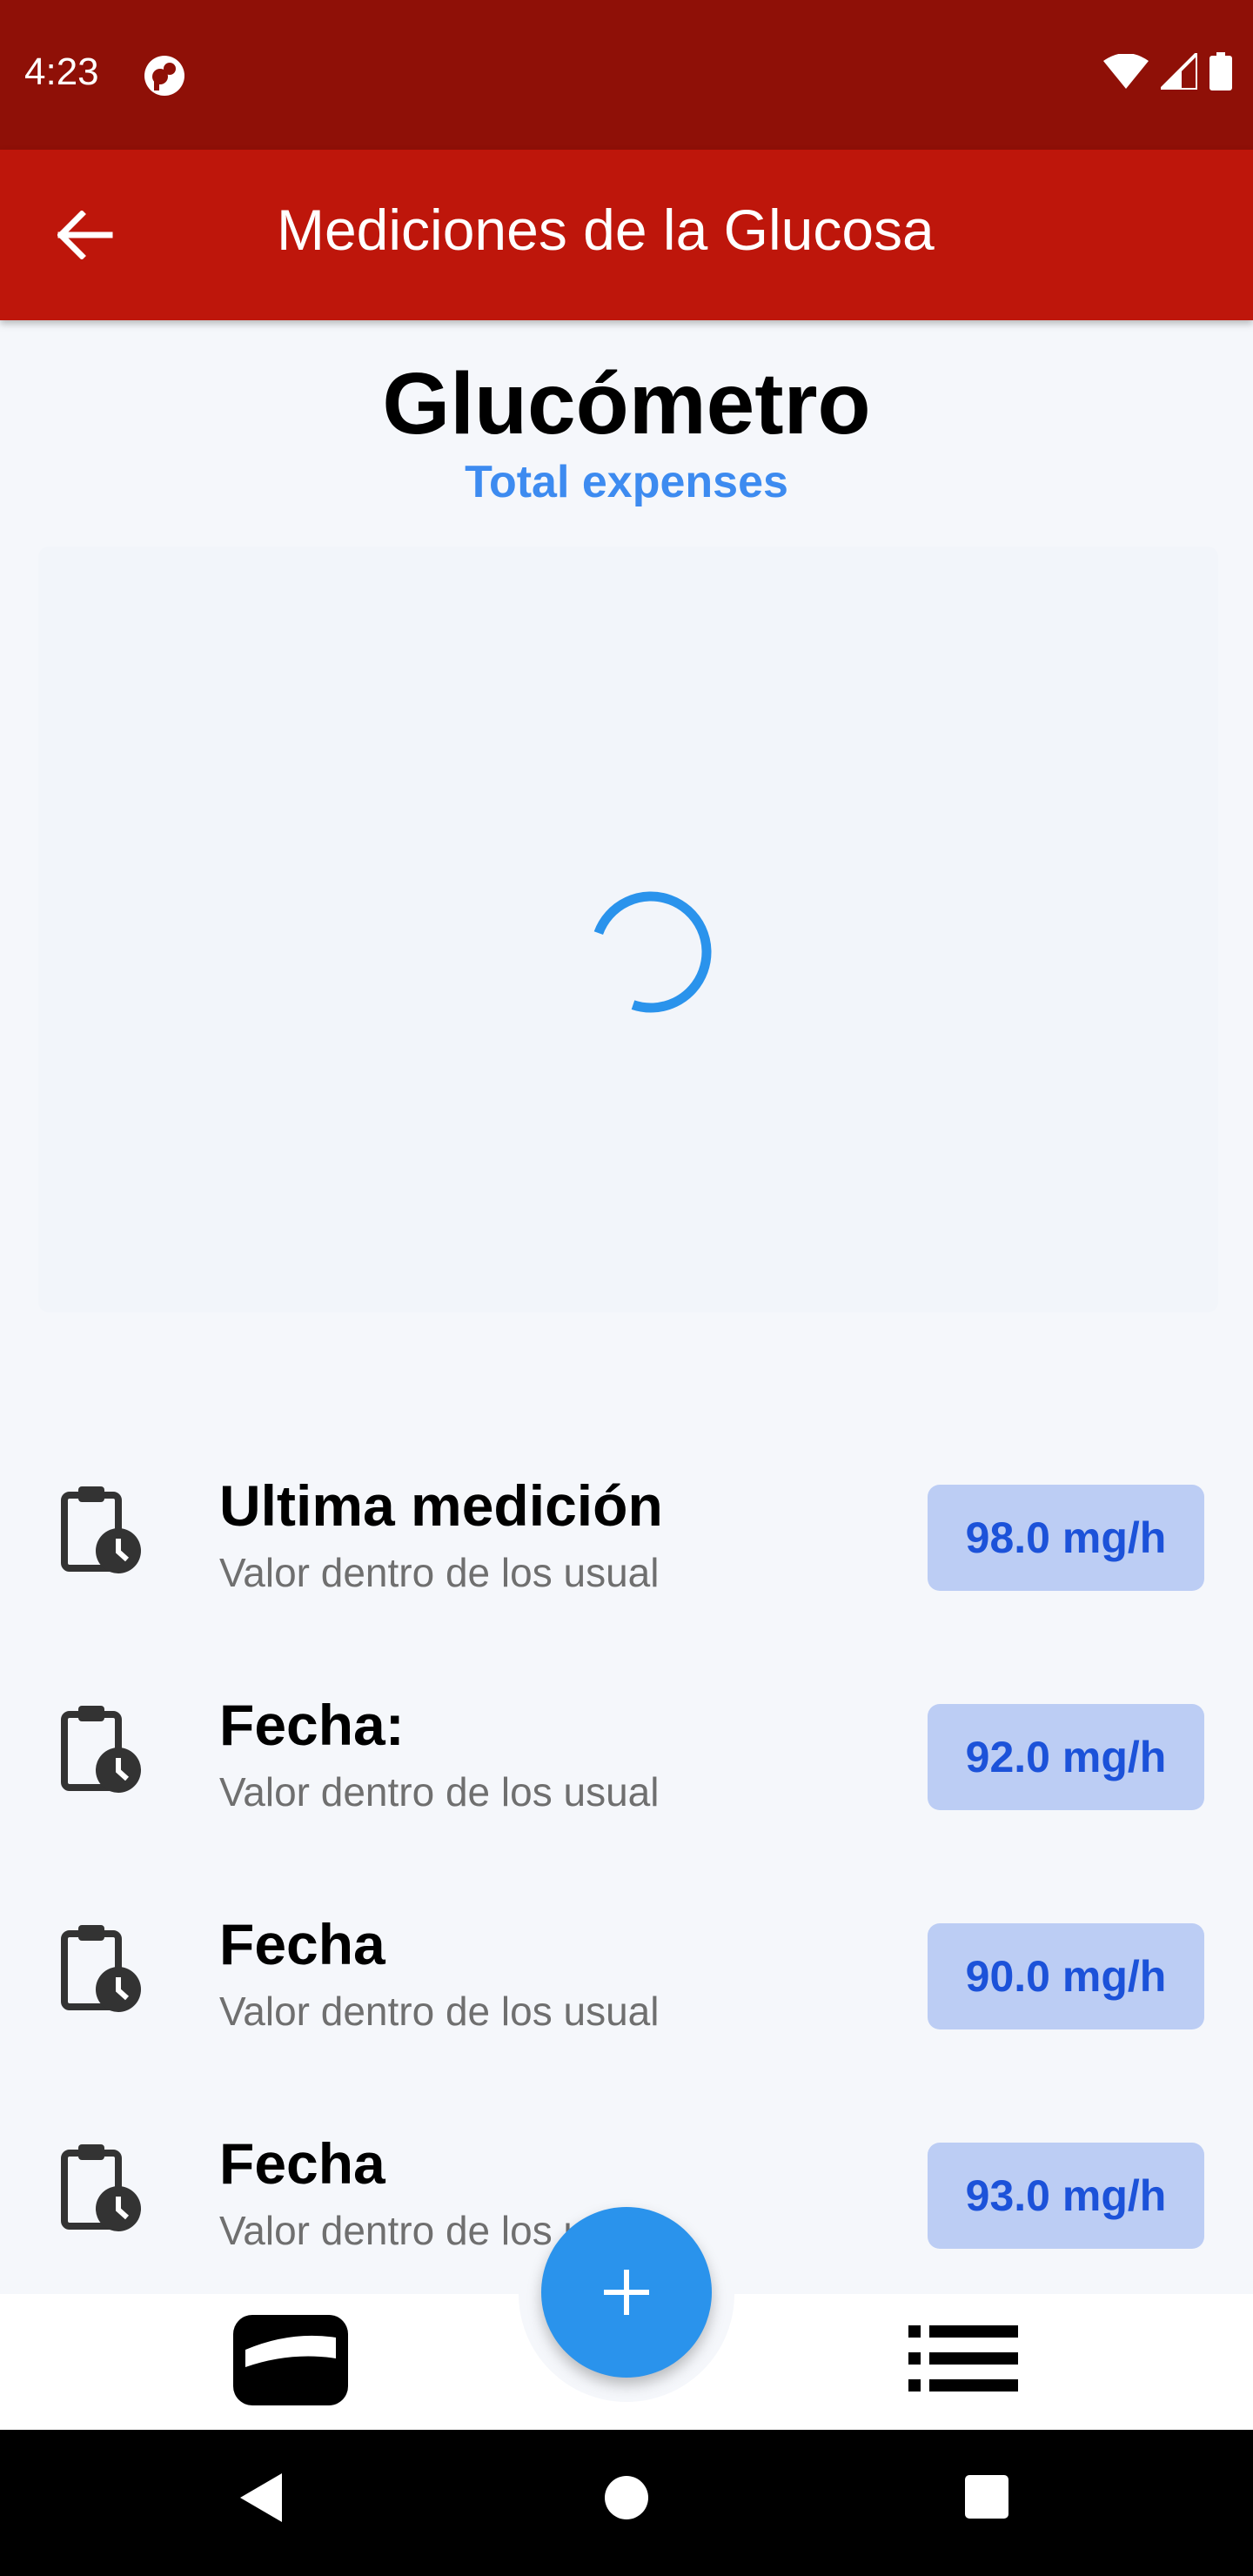  What do you see at coordinates (626, 75) in the screenshot?
I see `status-bar: 4:23` at bounding box center [626, 75].